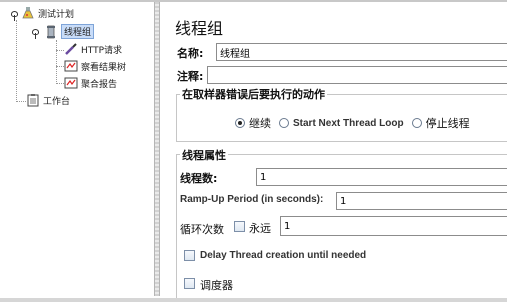 Image resolution: width=507 pixels, height=302 pixels. What do you see at coordinates (357, 75) in the screenshot?
I see `comment-field` at bounding box center [357, 75].